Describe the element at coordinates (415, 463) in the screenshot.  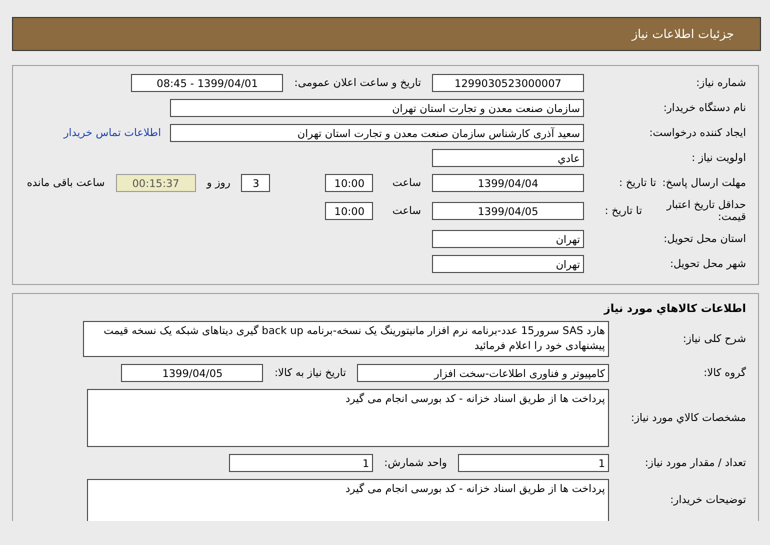
I see `field-label: واحد شمارش:` at that location.